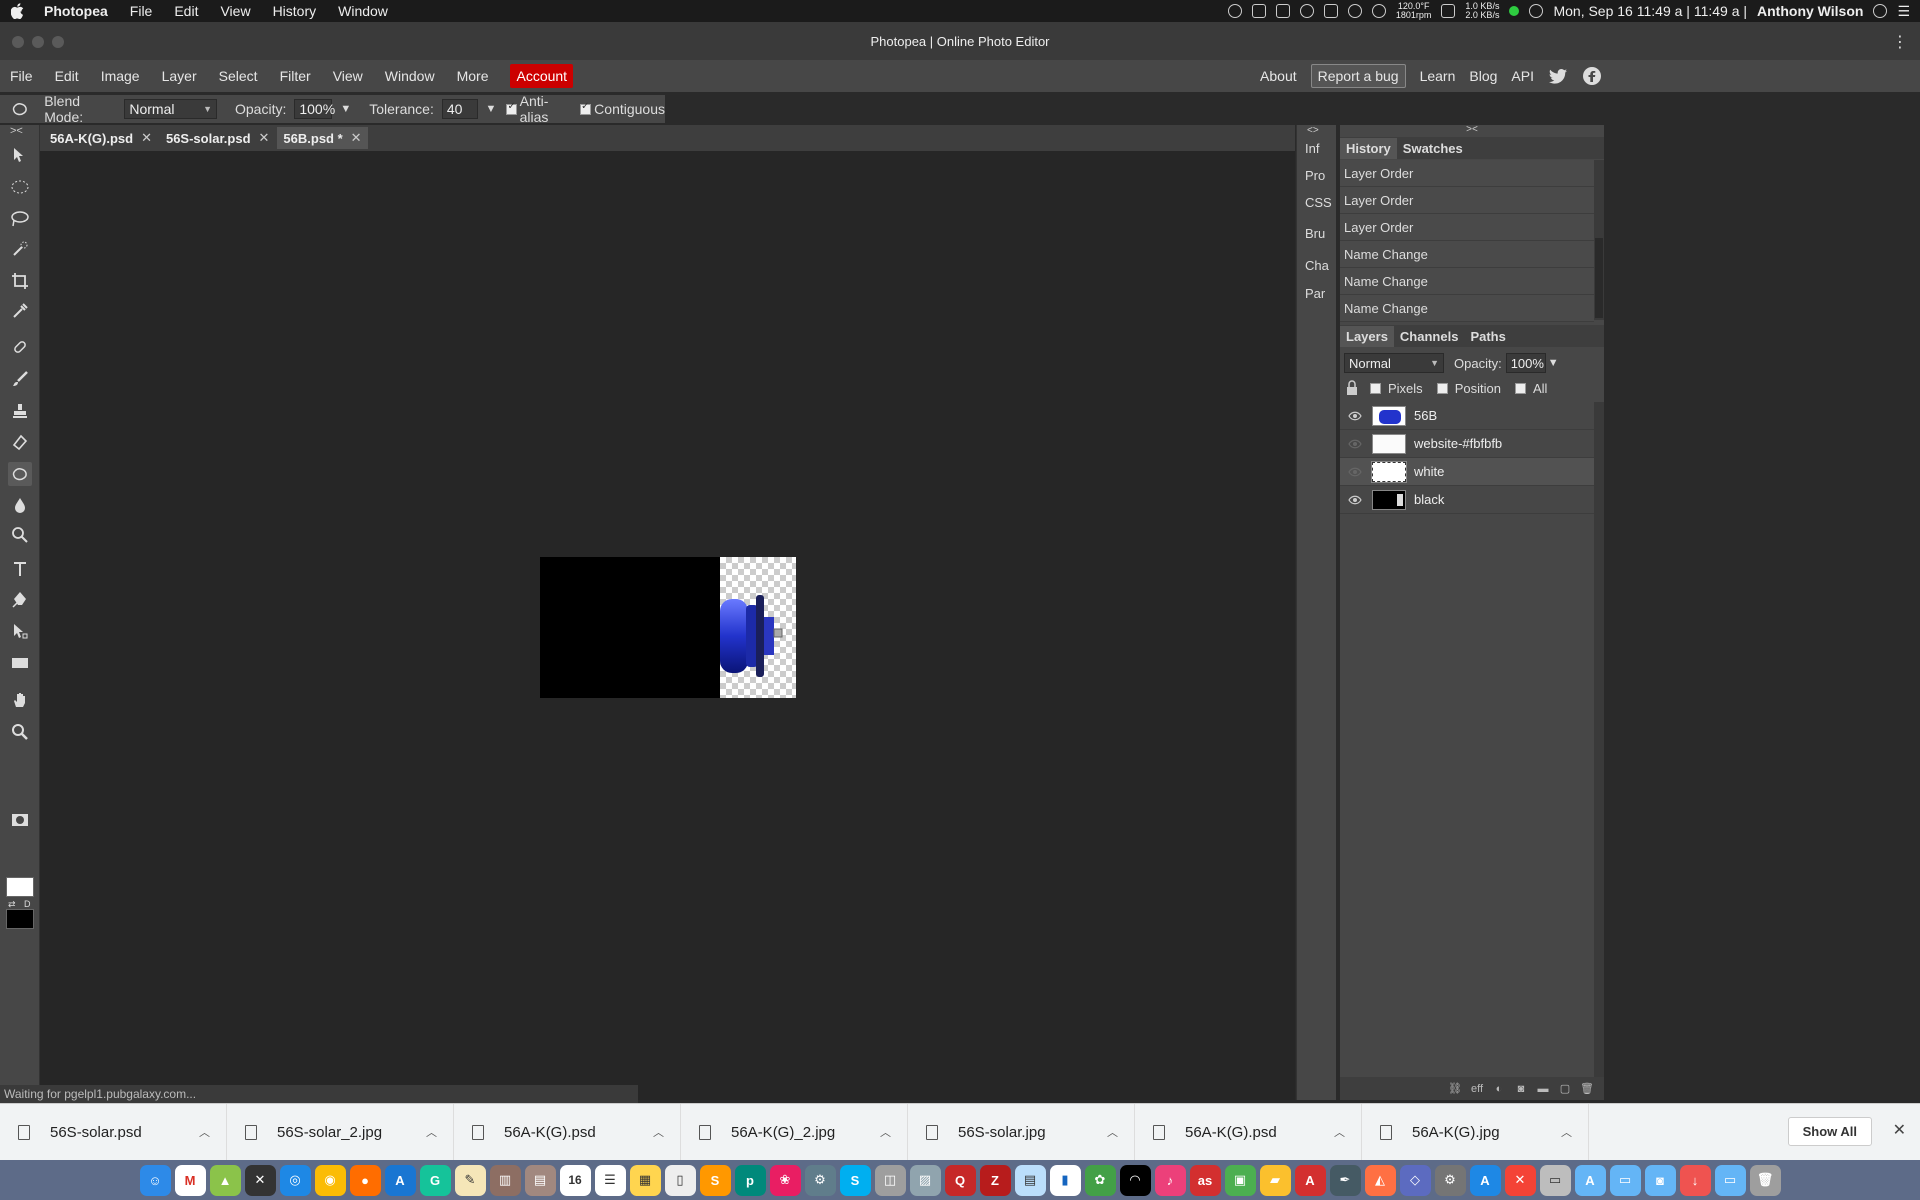 The width and height of the screenshot is (1920, 1200). What do you see at coordinates (1555, 1180) in the screenshot?
I see `drive-icon: ▭` at bounding box center [1555, 1180].